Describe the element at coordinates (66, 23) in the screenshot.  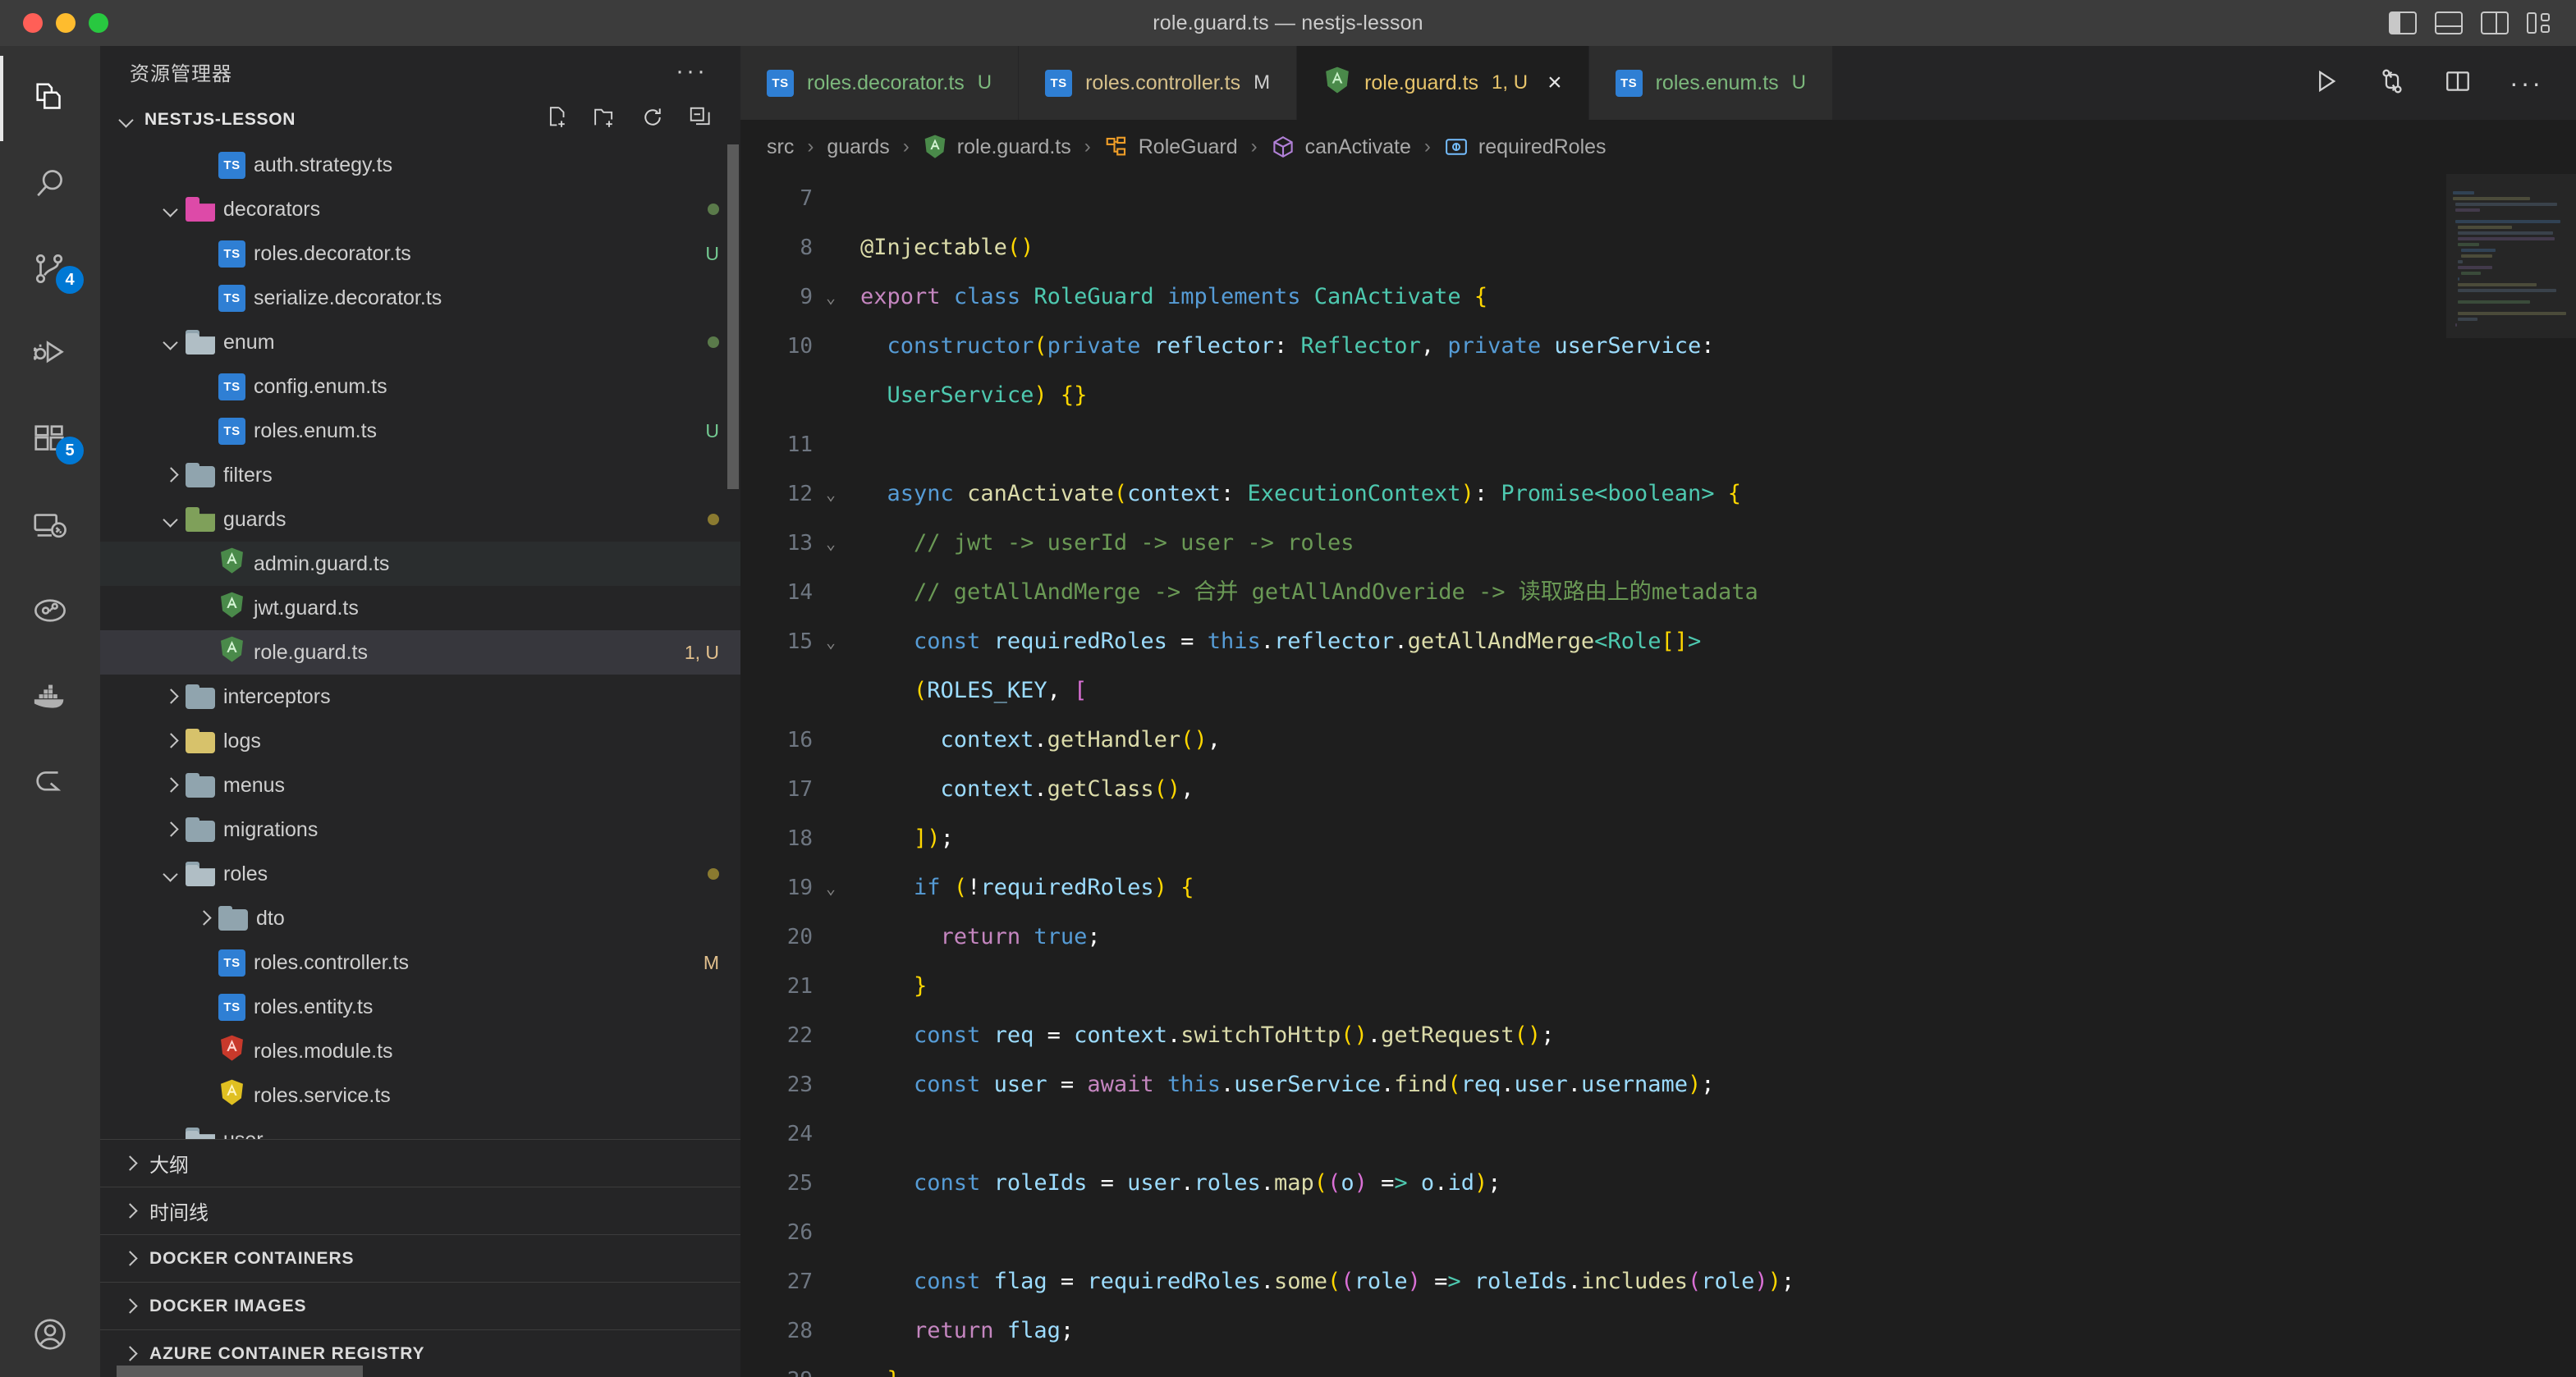
I see `minimize-window-button` at that location.